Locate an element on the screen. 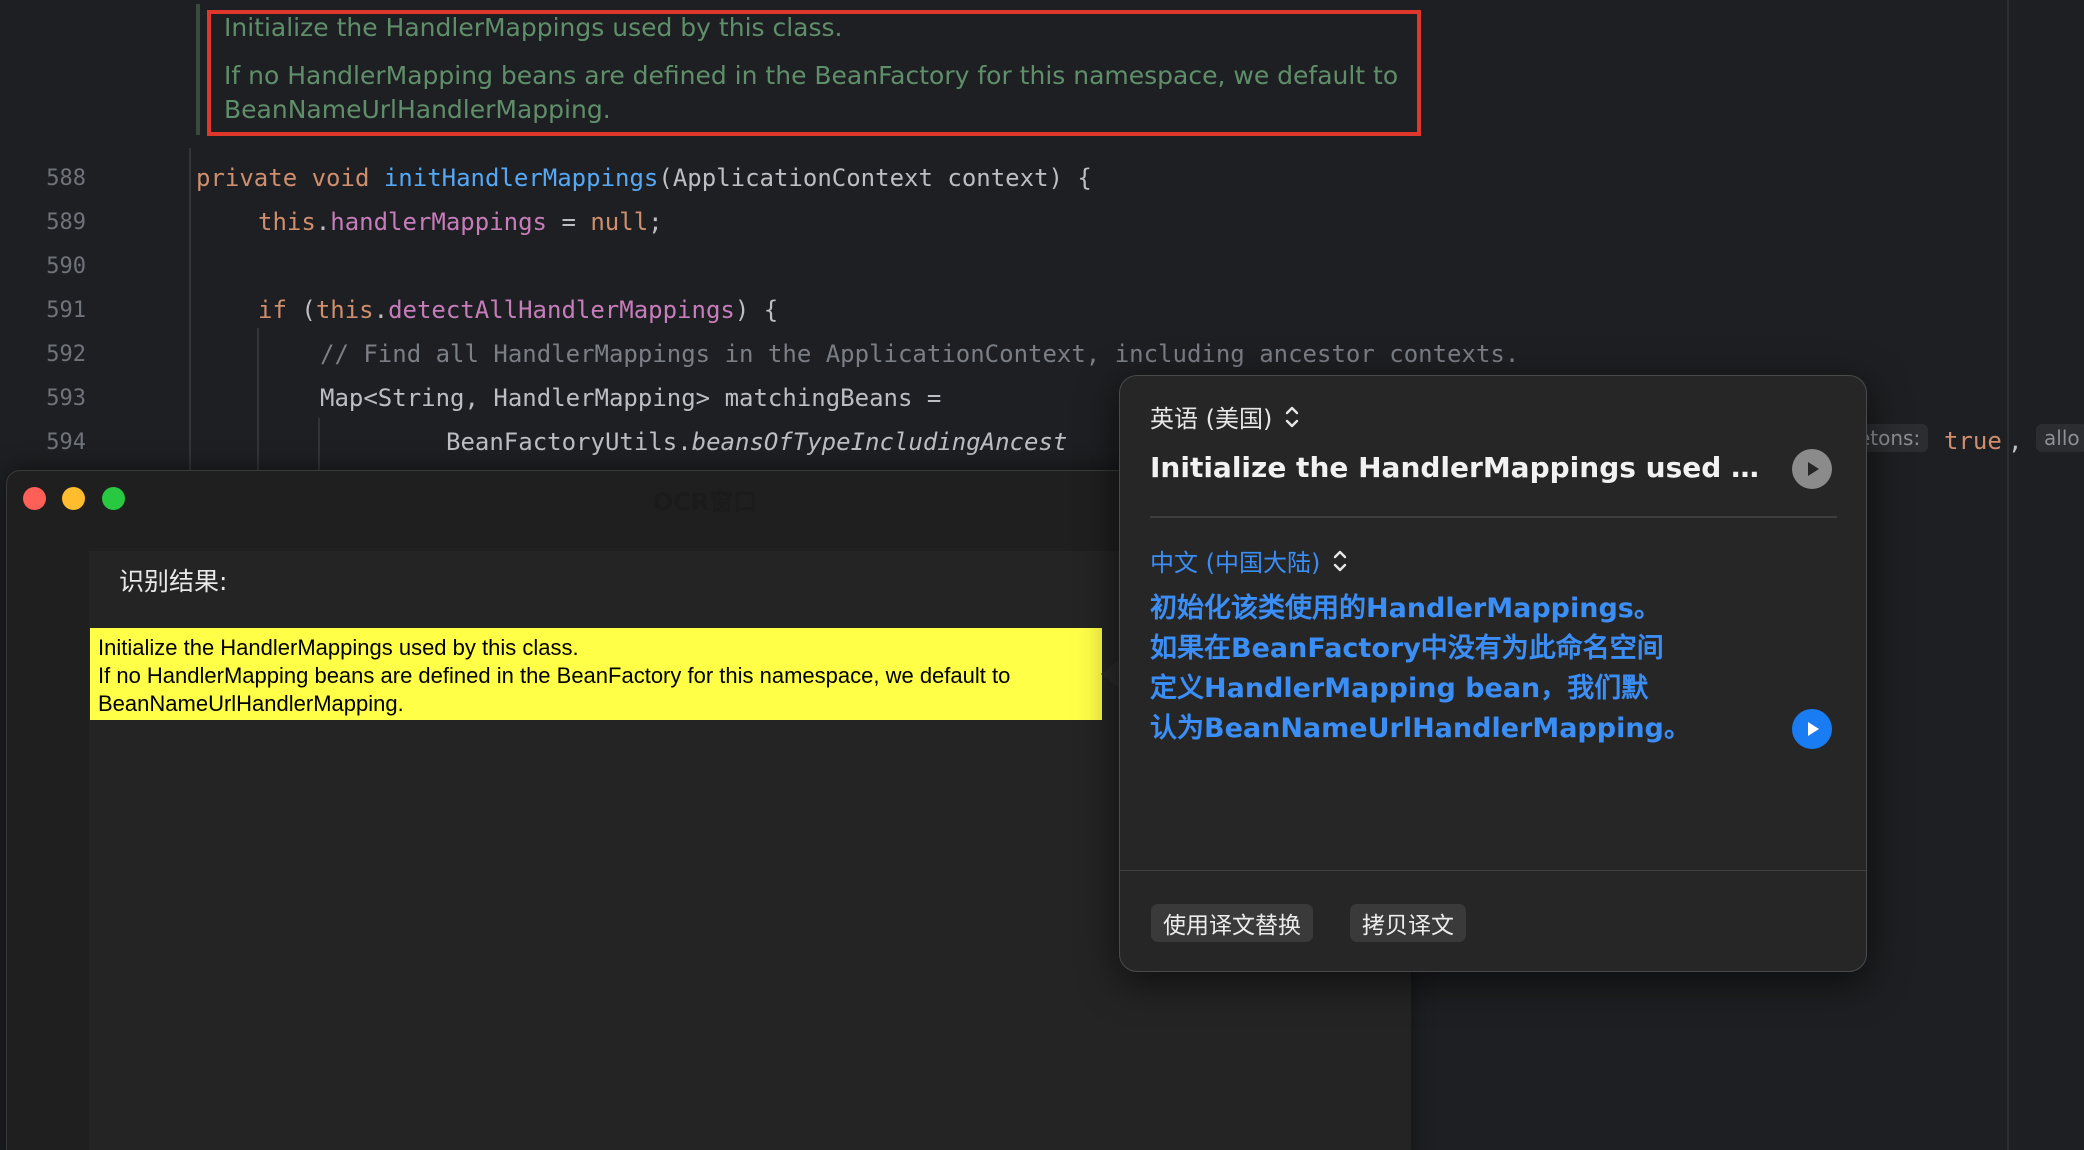  translated-line: 认为BeanNameUrlHandlerMapping。 is located at coordinates (1420, 728).